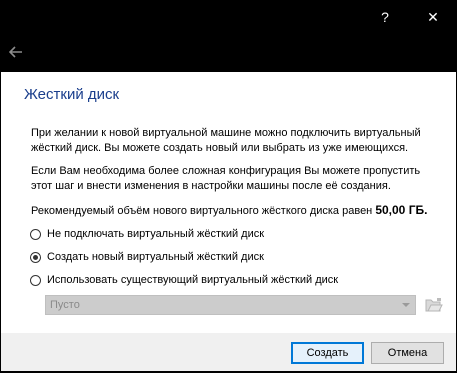 Image resolution: width=457 pixels, height=373 pixels. I want to click on existing-disk-value: Пусто, so click(65, 305).